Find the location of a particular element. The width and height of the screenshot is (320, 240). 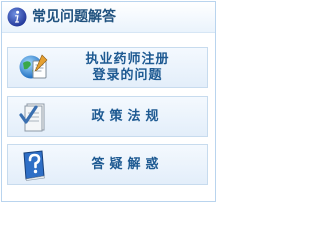

faq-item-q-and-a: 答疑解惑 is located at coordinates (107, 164).